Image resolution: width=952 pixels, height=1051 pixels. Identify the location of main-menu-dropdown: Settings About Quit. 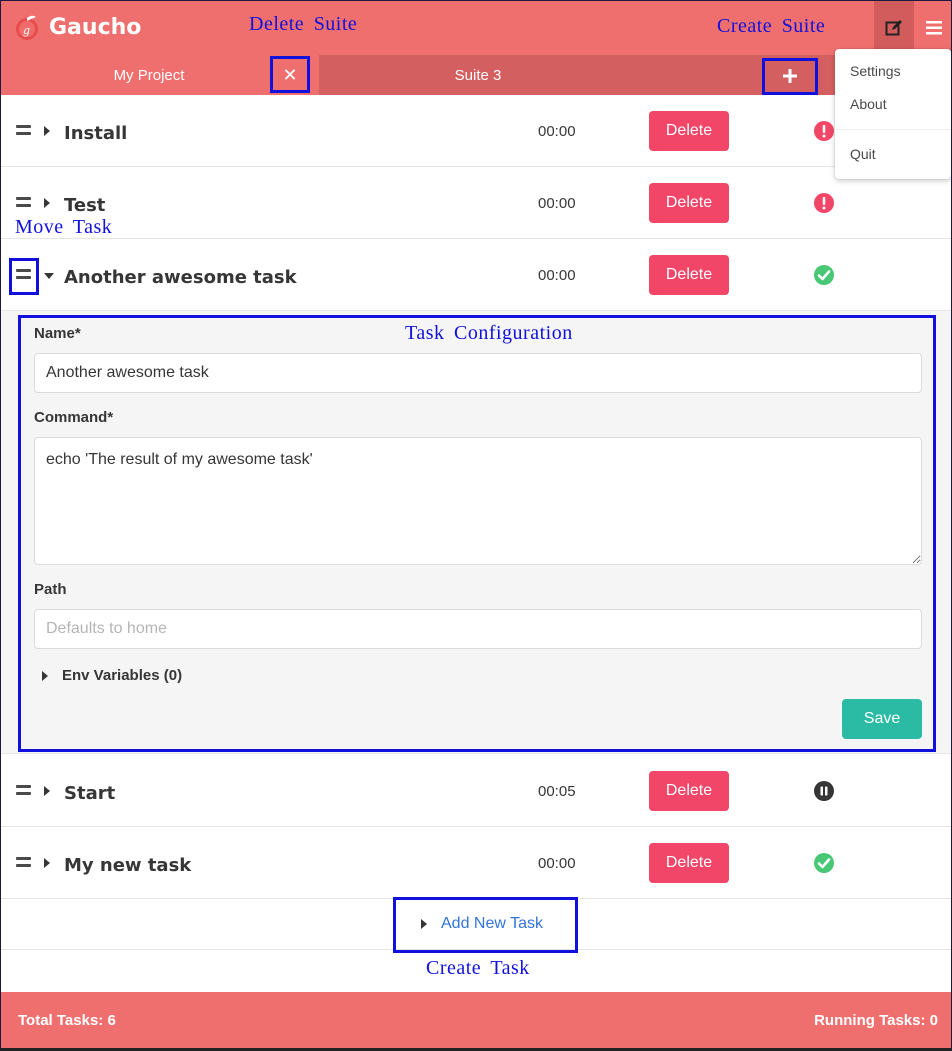
(893, 114).